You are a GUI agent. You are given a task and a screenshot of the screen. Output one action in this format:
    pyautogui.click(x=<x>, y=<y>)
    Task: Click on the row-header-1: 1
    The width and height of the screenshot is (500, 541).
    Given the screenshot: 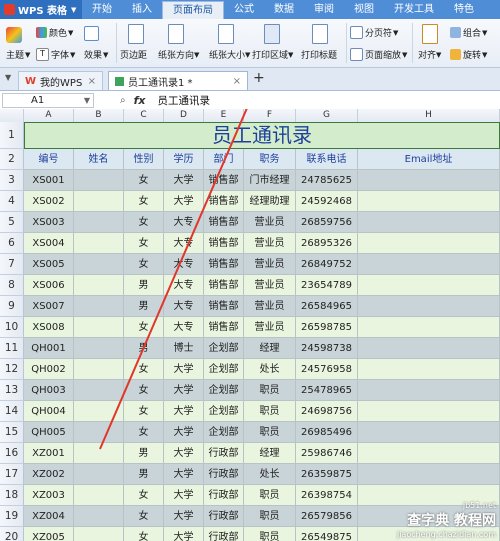 What is the action you would take?
    pyautogui.click(x=12, y=135)
    